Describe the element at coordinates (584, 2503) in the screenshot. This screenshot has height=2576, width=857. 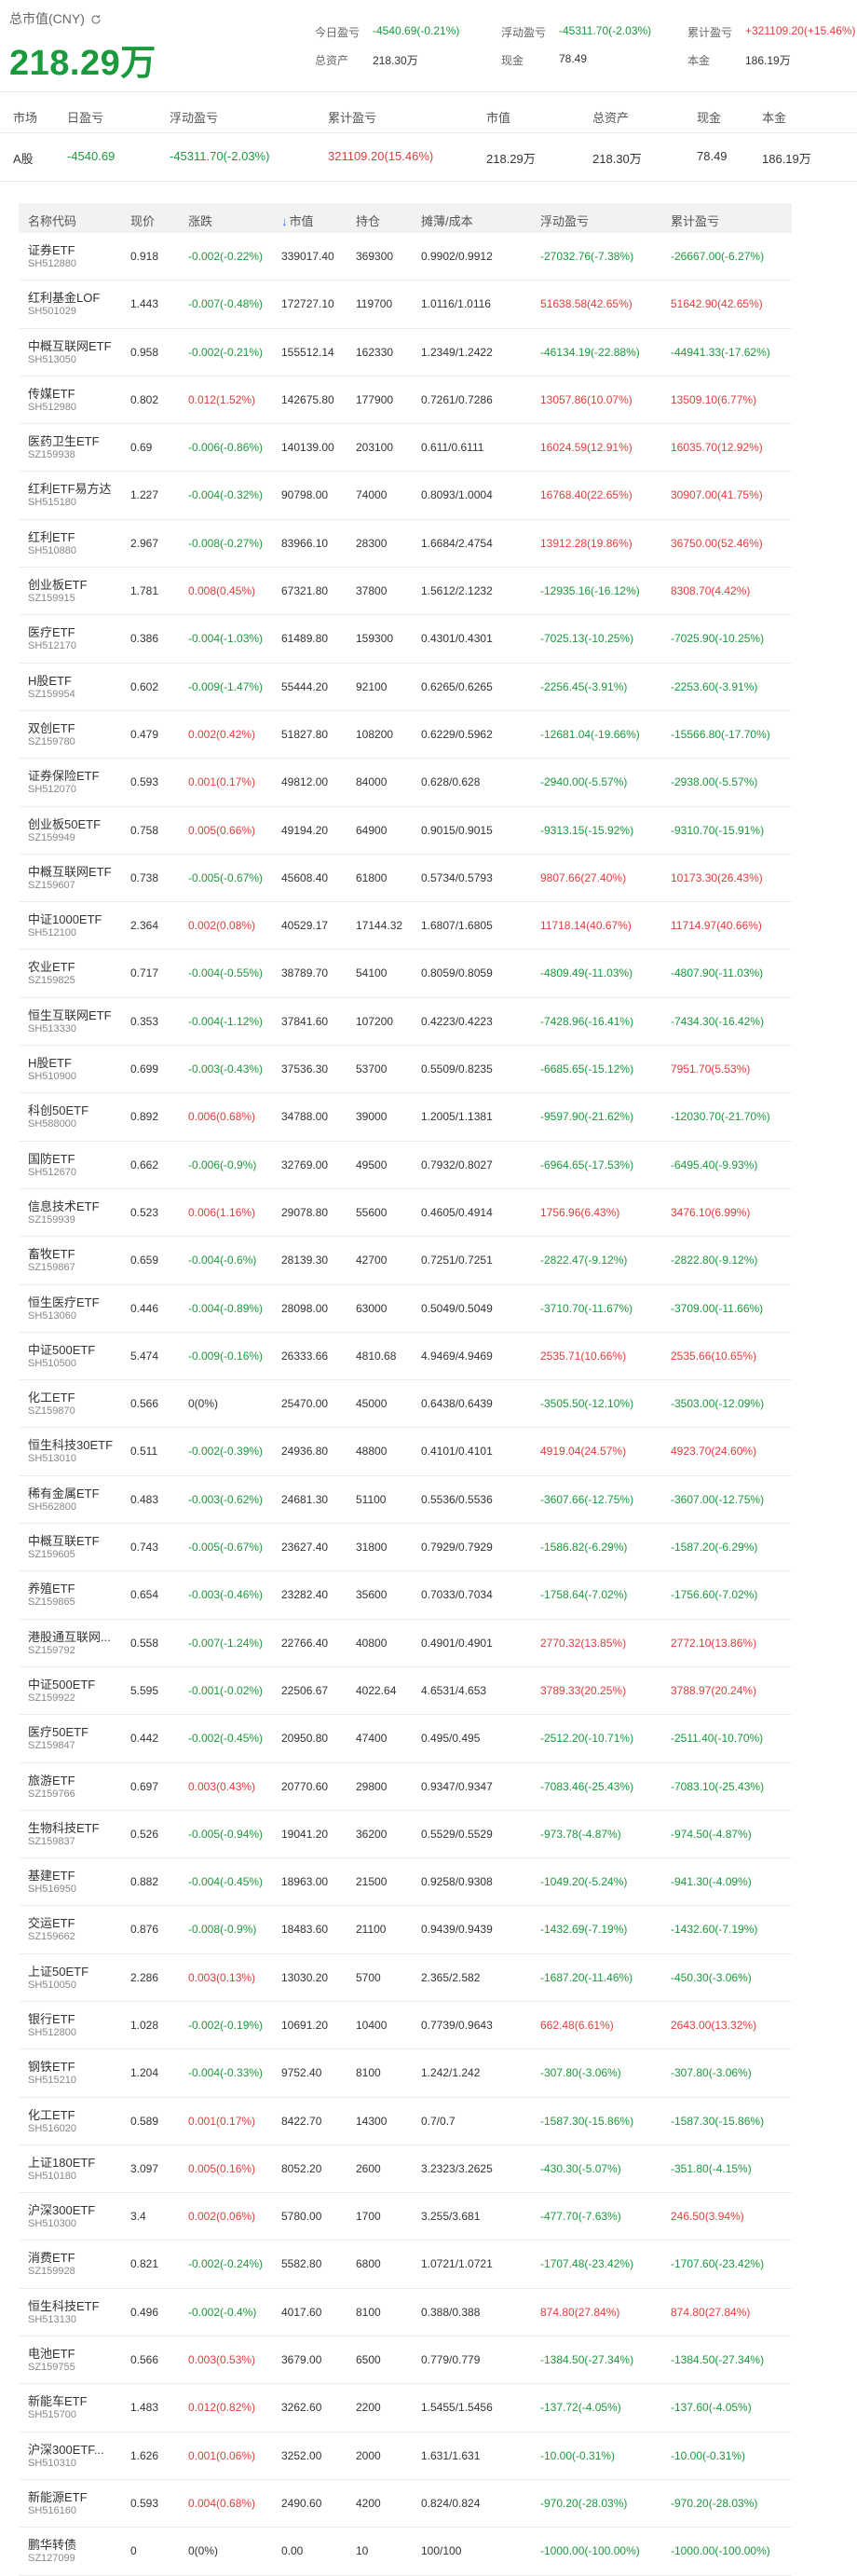
I see `holding-float-pl: -970.20(-28.03%)` at that location.